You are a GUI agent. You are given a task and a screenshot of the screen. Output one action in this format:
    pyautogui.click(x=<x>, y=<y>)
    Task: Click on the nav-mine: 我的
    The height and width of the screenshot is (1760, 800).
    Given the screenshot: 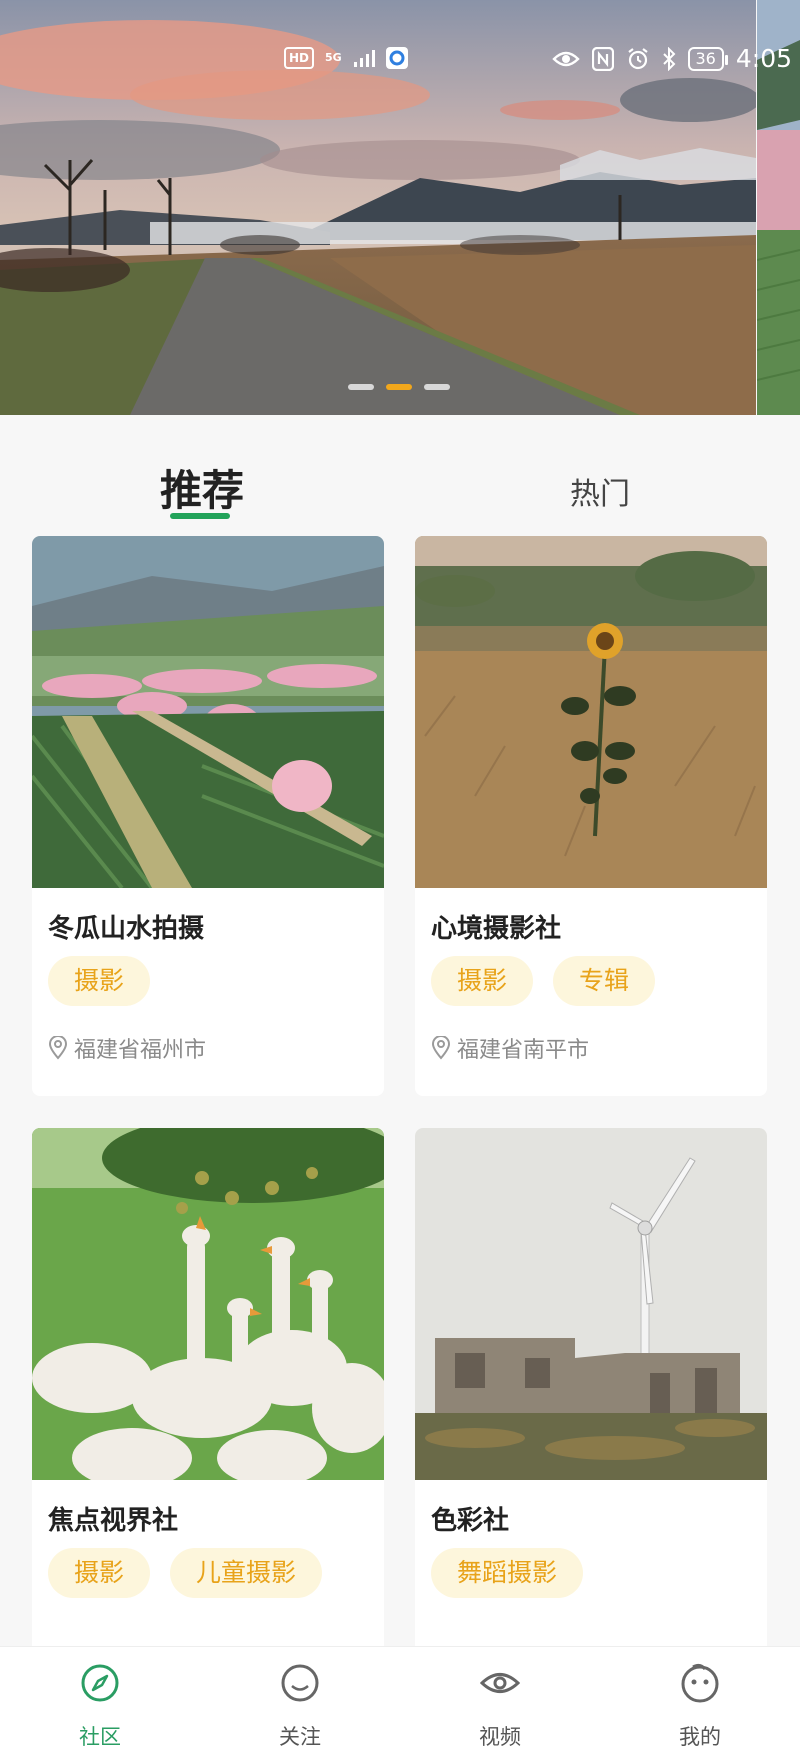 What is the action you would take?
    pyautogui.click(x=700, y=1703)
    